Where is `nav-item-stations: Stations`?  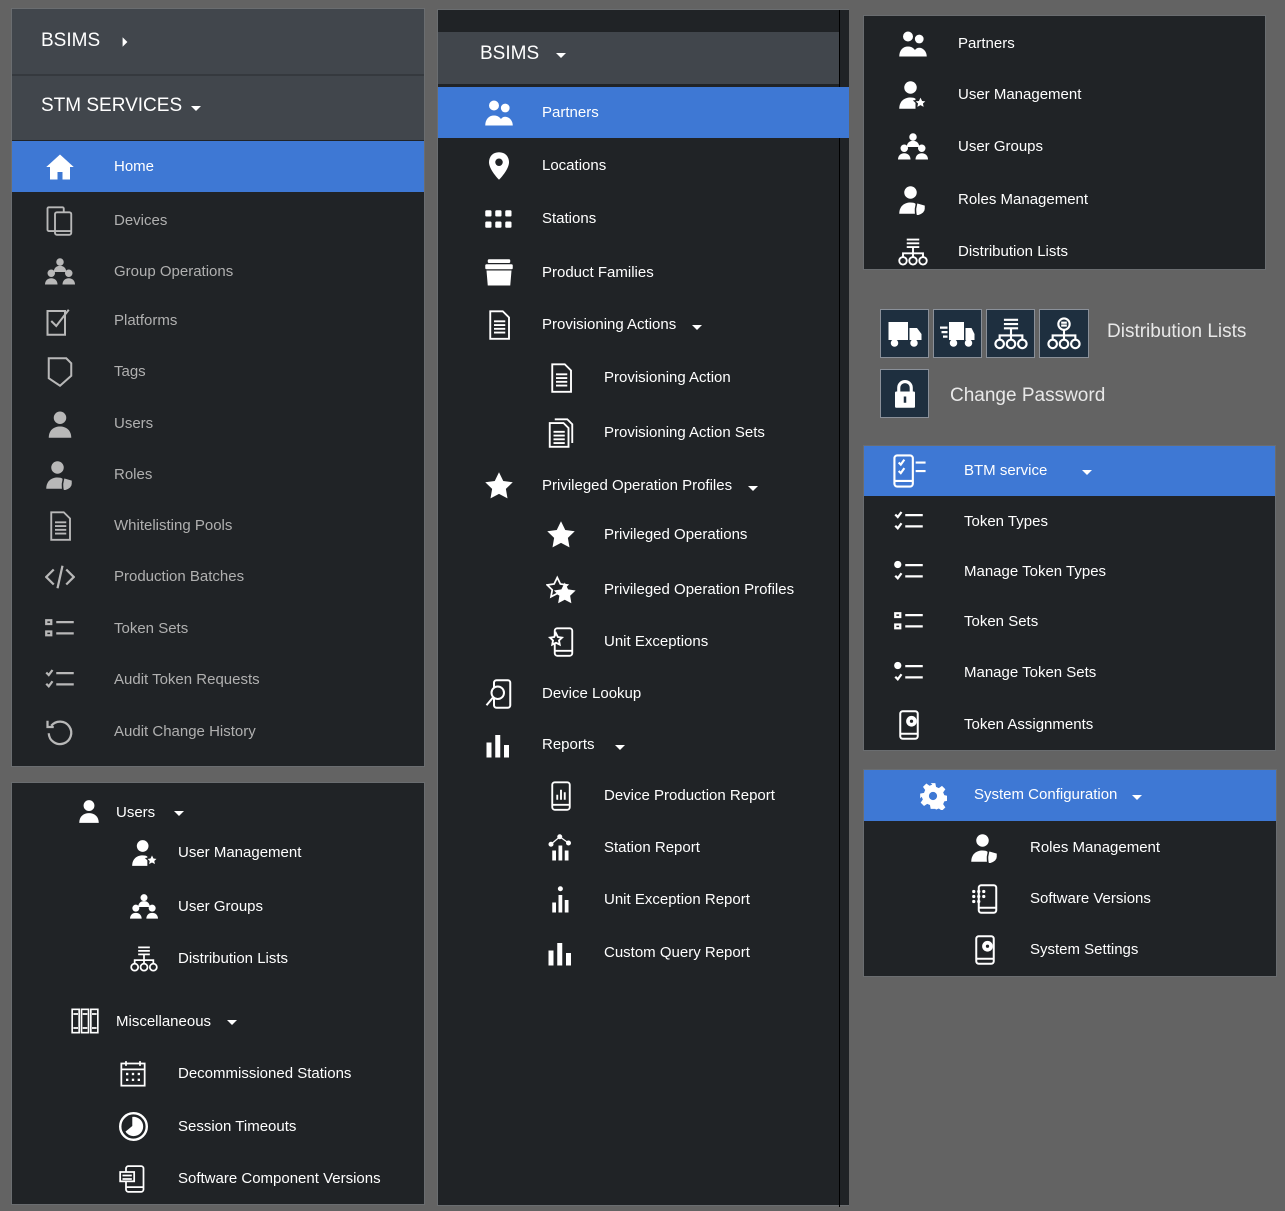 nav-item-stations: Stations is located at coordinates (638, 218).